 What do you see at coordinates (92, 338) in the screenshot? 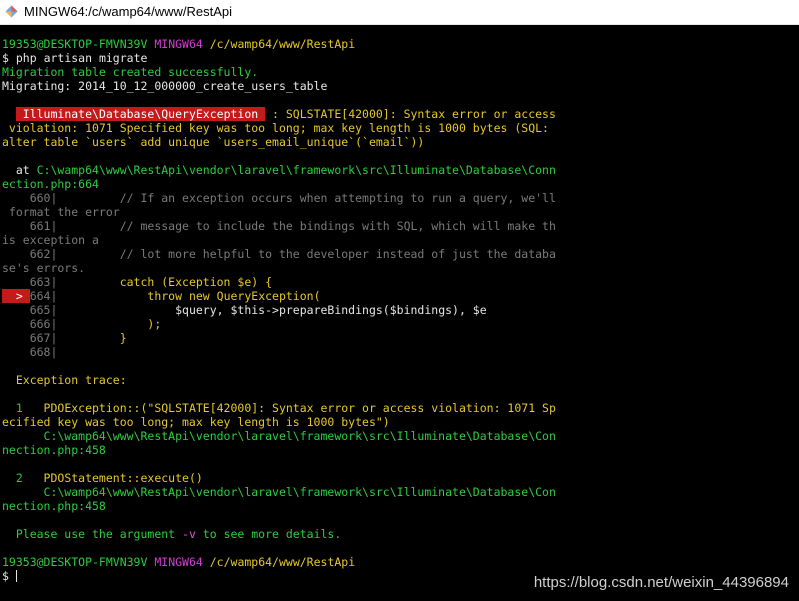
I see `code-text: }` at bounding box center [92, 338].